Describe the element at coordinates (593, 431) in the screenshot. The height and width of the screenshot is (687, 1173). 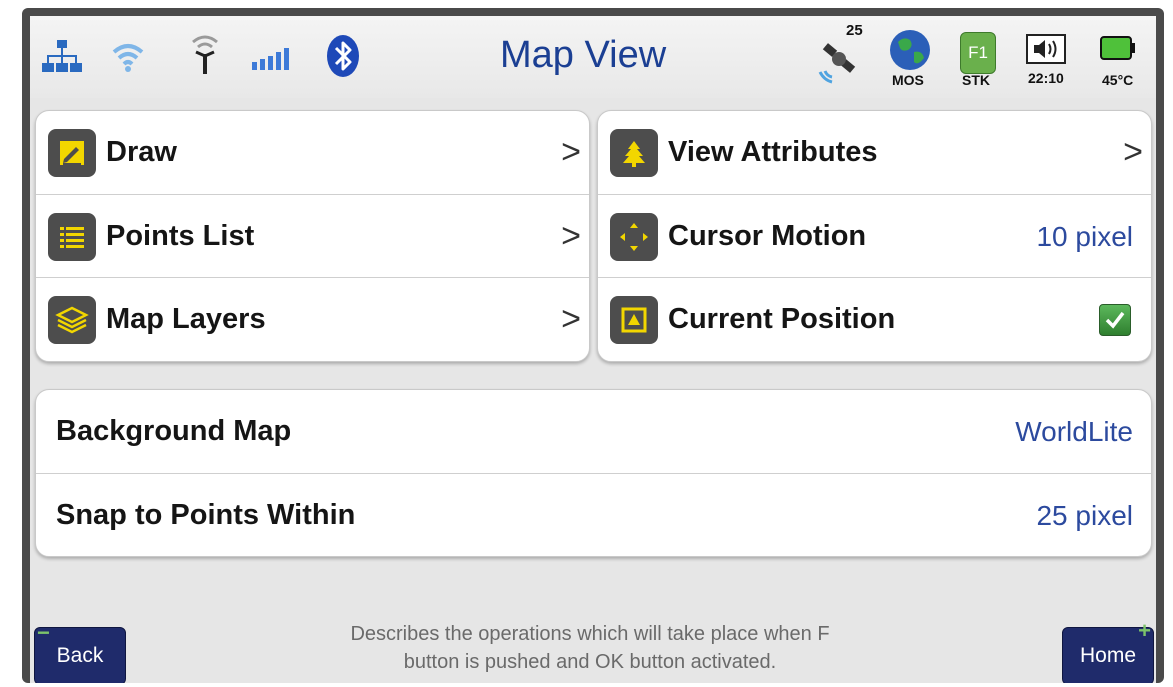
I see `setting-background-map: Background Map WorldLite` at that location.